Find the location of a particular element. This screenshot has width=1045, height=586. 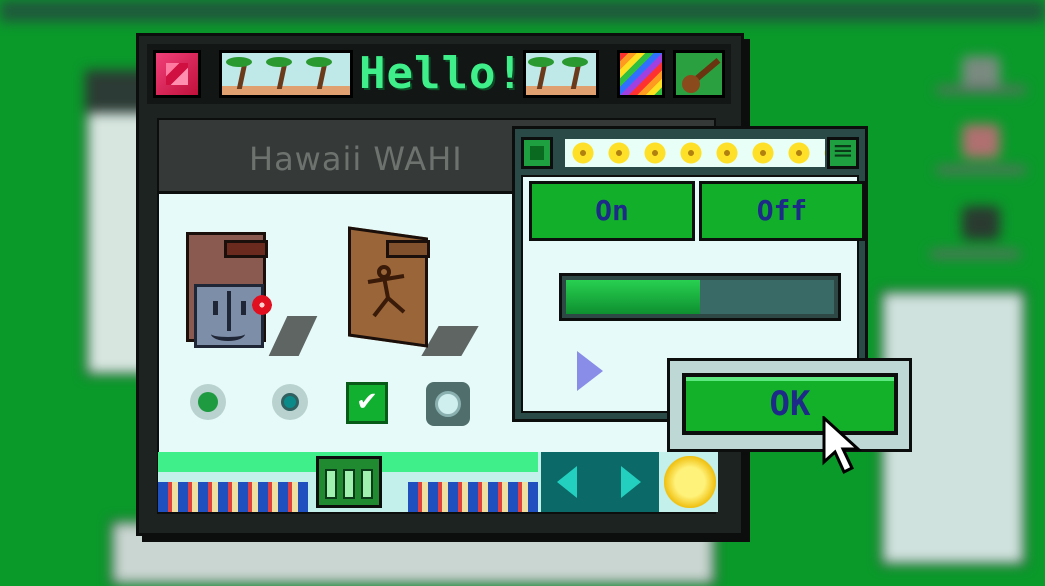

right-arrow-icon is located at coordinates (631, 482).